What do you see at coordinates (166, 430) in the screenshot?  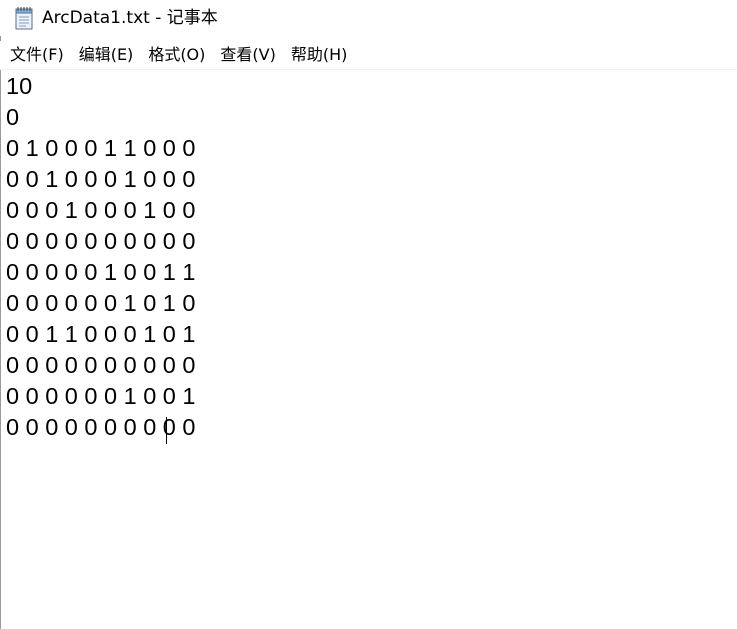 I see `text-caret` at bounding box center [166, 430].